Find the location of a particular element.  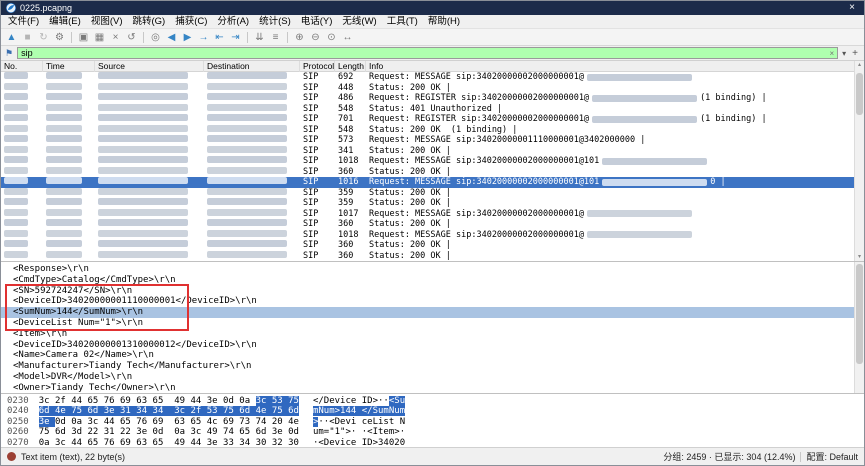

detail-line: <SumNum>144</SumNum>\r\n is located at coordinates (432, 312).